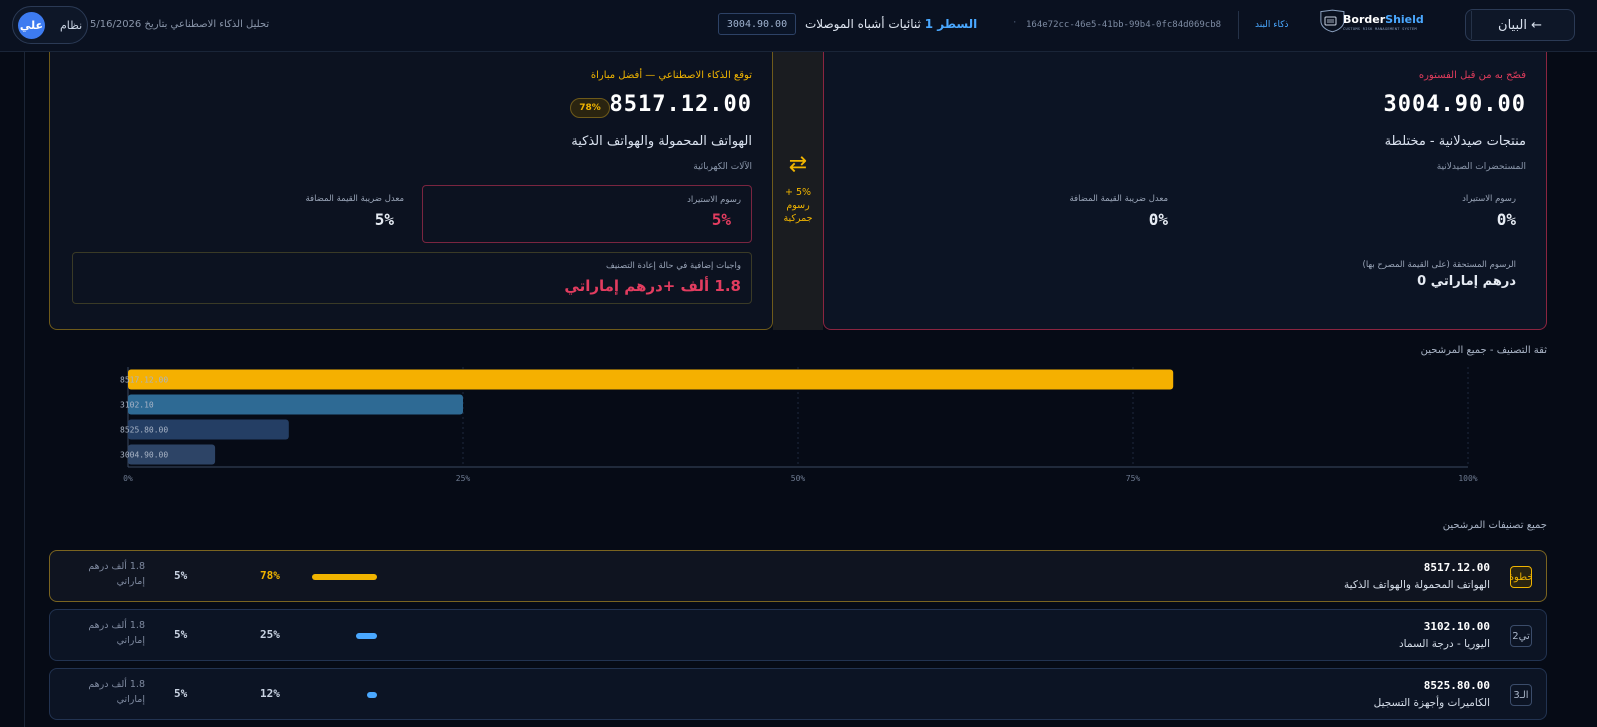  What do you see at coordinates (1133, 478) in the screenshot?
I see `x-tick-label: 75%` at bounding box center [1133, 478].